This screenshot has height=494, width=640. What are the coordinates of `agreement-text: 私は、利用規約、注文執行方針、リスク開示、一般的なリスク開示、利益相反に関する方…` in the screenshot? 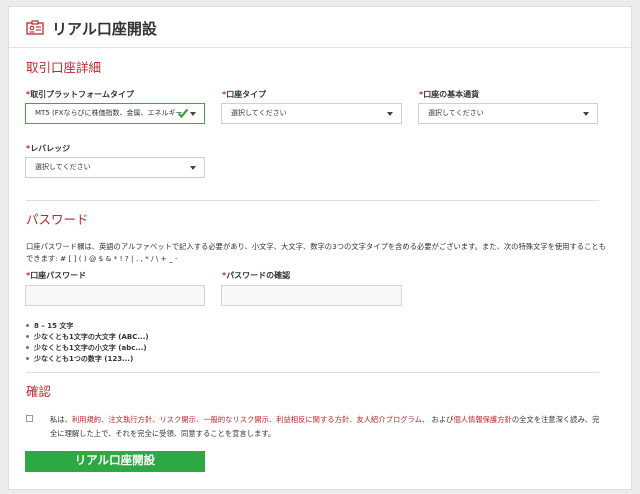 It's located at (325, 426).